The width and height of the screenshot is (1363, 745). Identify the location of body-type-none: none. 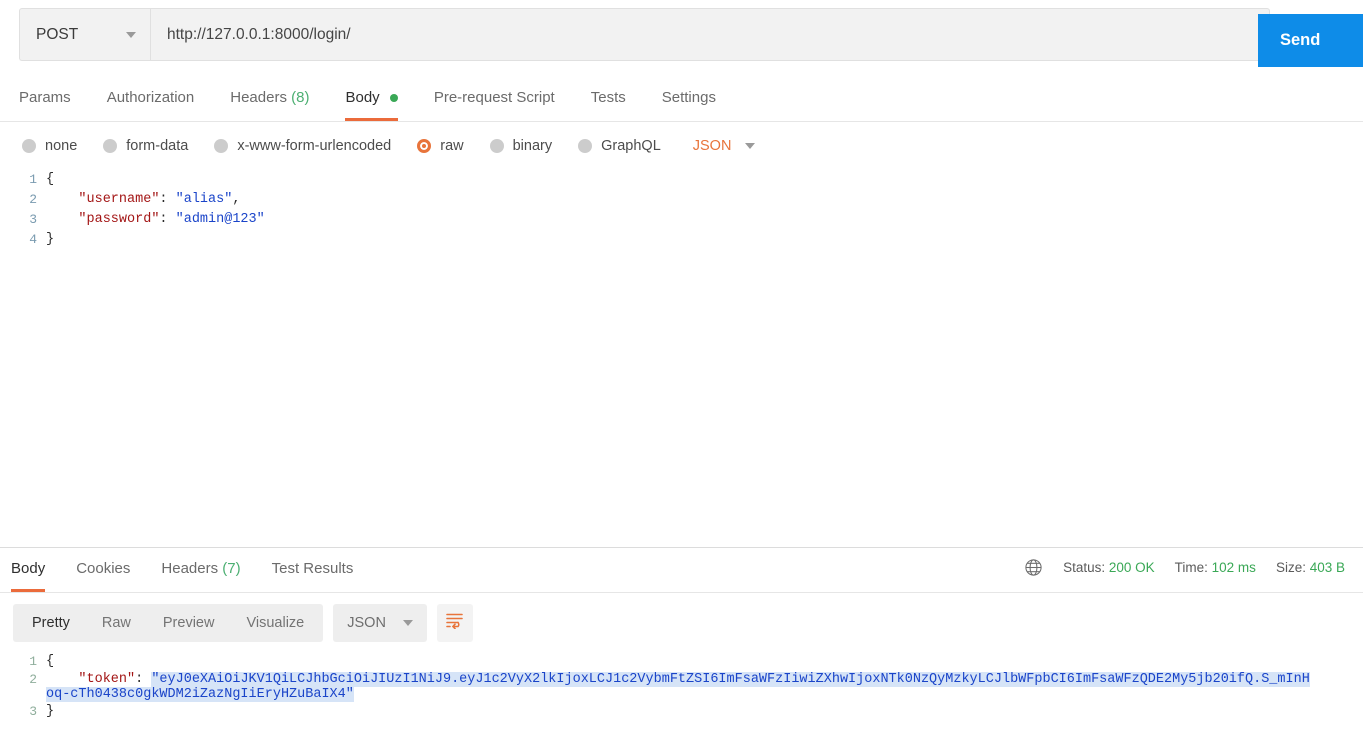
(49, 146).